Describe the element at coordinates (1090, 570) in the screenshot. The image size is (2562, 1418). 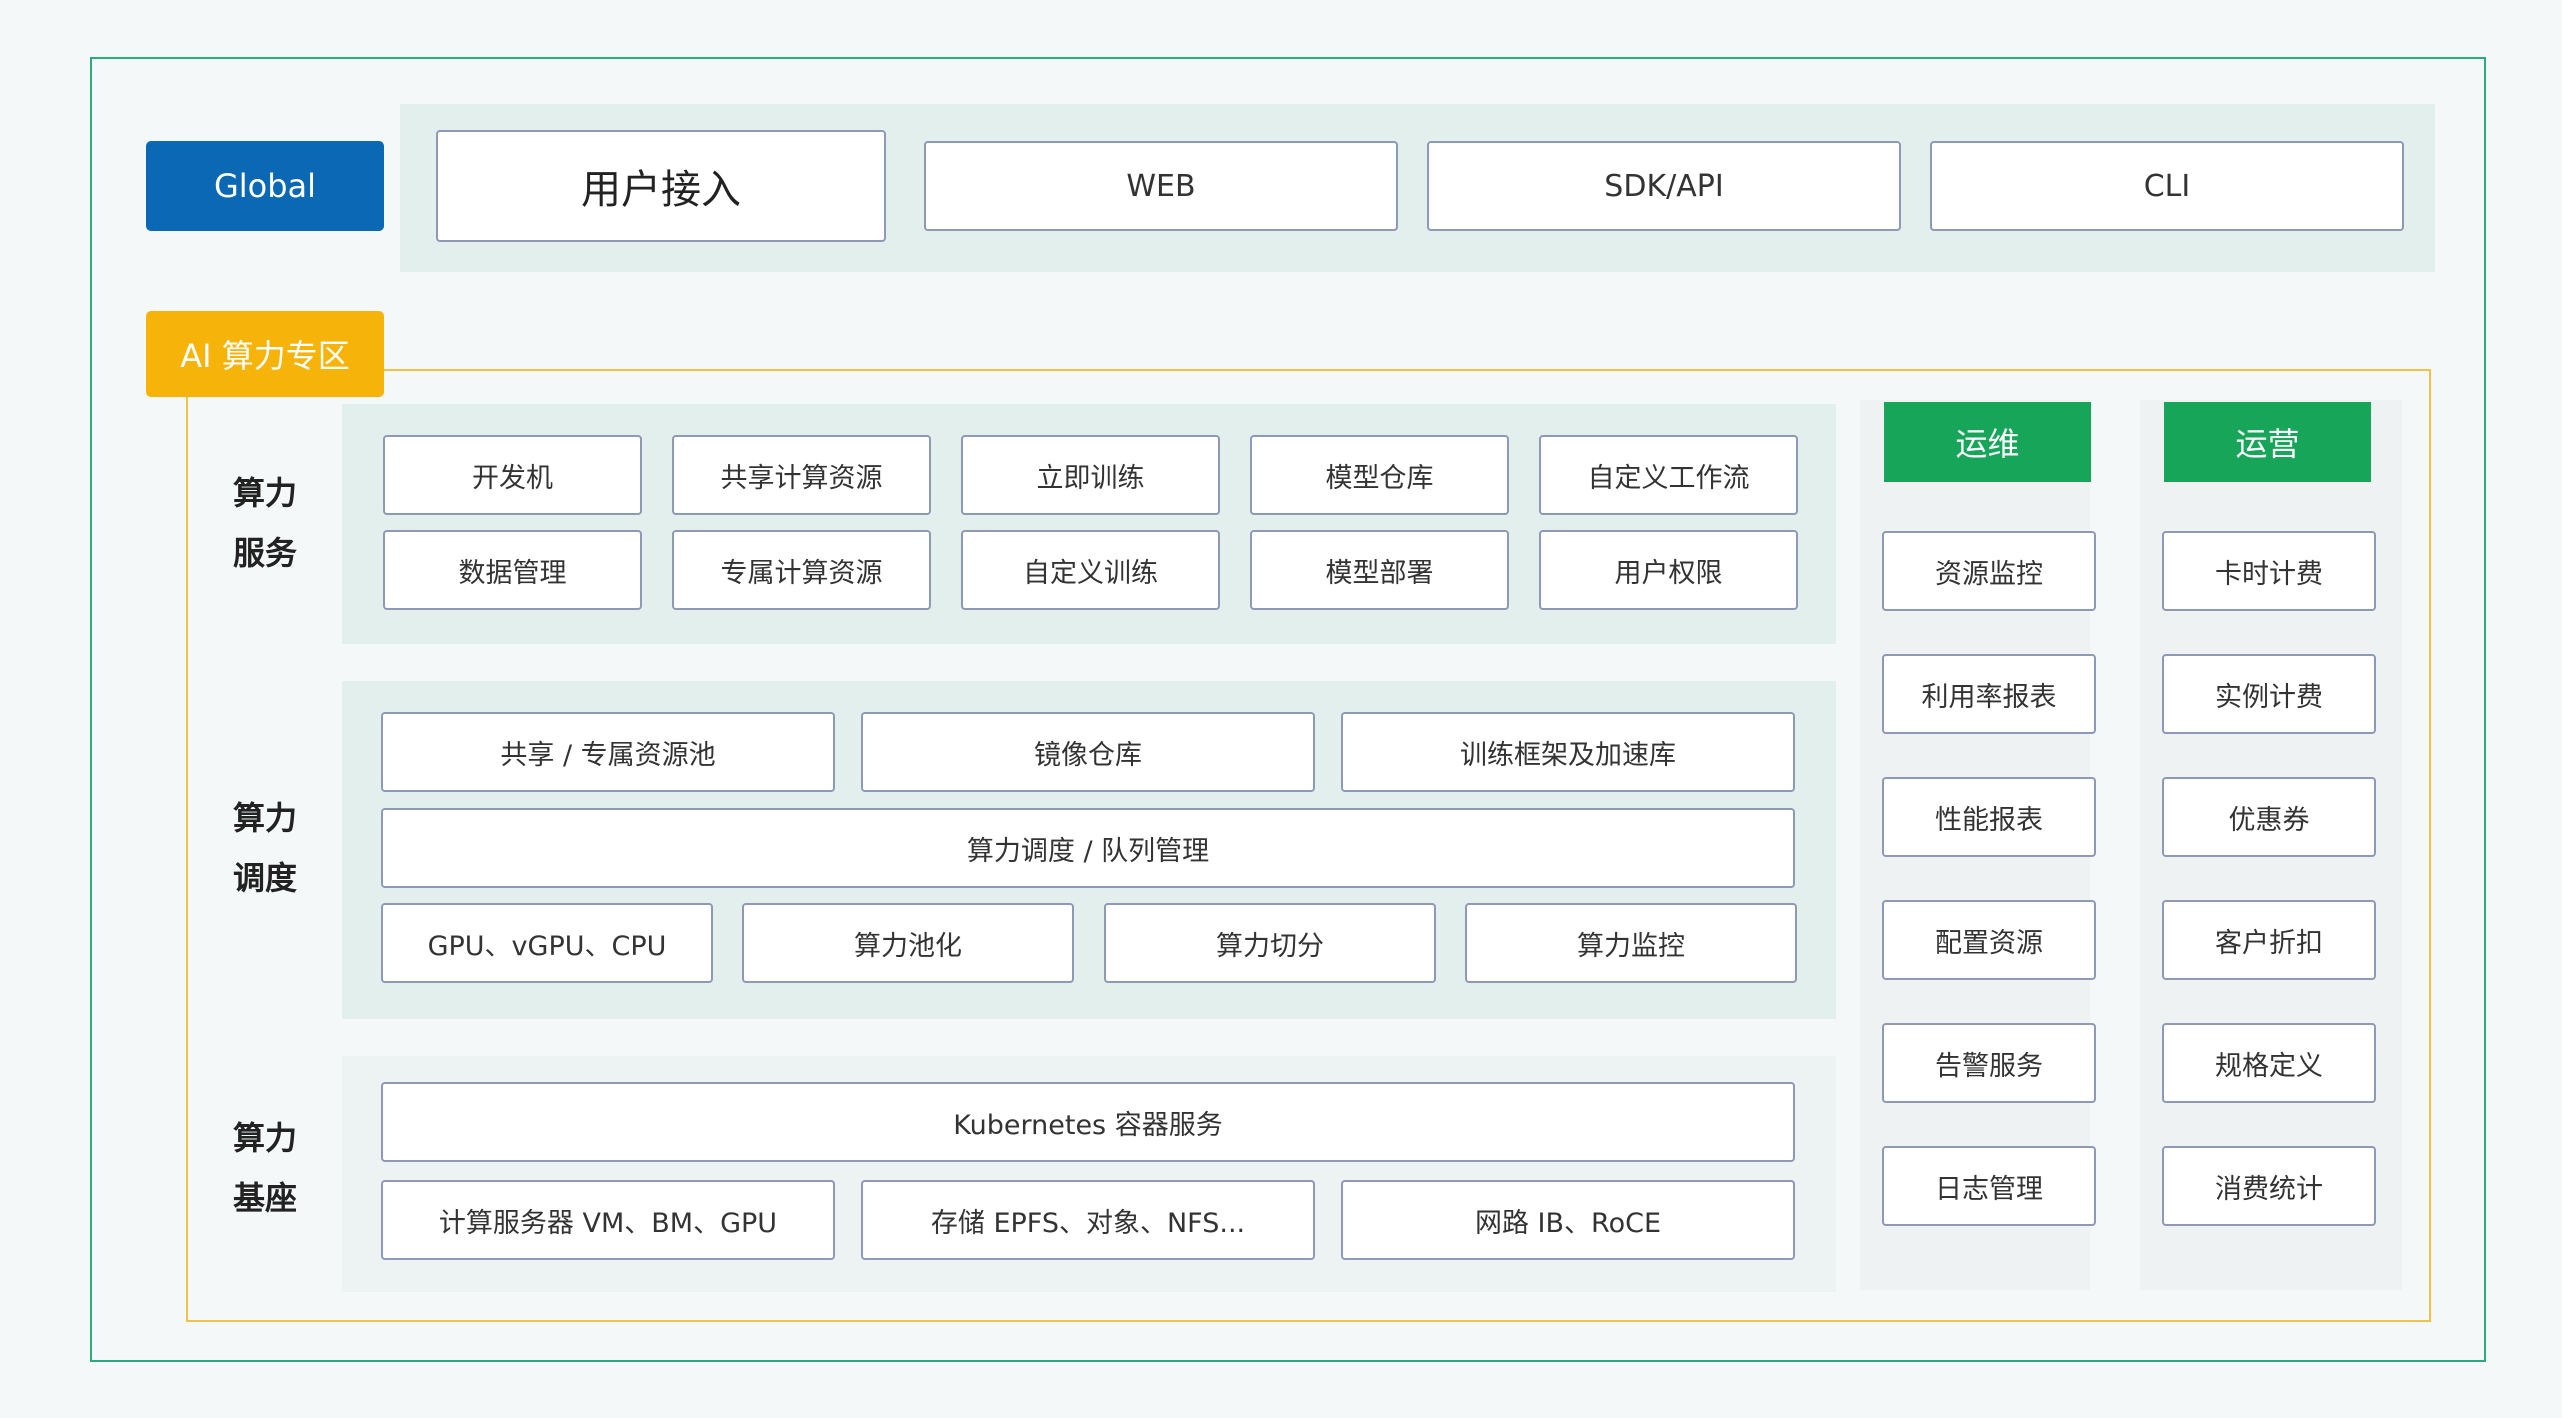
I see `service-item: 自定义训练` at that location.